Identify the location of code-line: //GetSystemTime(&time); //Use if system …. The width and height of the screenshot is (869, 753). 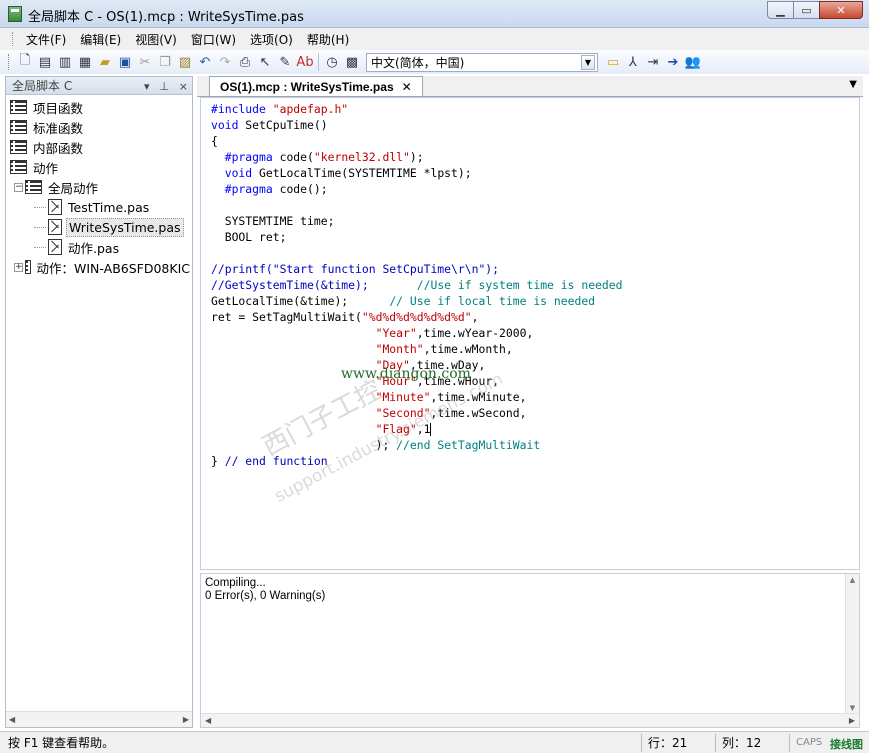
(417, 285).